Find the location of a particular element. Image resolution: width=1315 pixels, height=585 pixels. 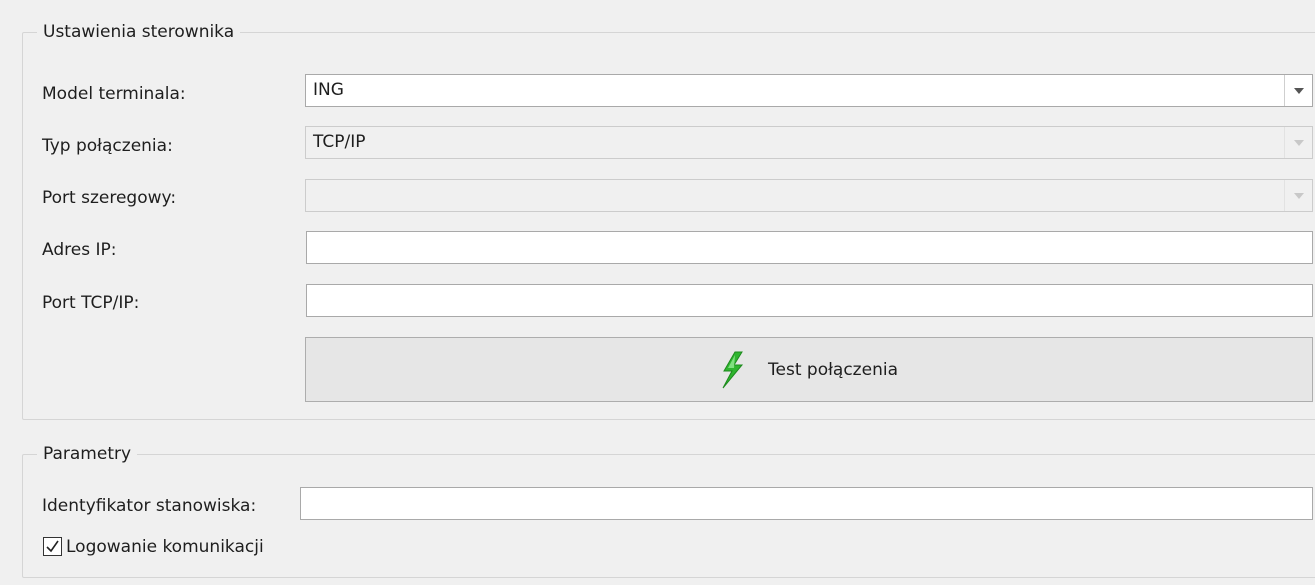

serial-port-dropdown is located at coordinates (809, 195).